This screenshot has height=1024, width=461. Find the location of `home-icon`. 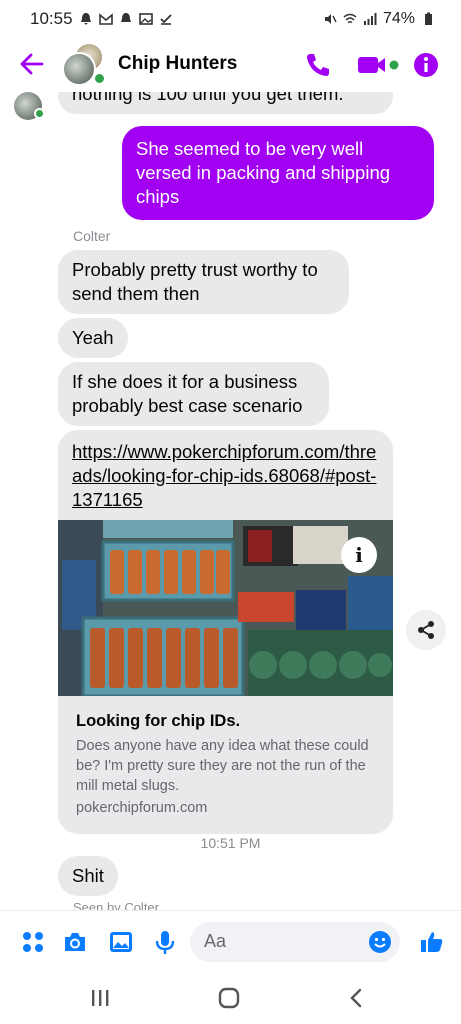

home-icon is located at coordinates (229, 998).